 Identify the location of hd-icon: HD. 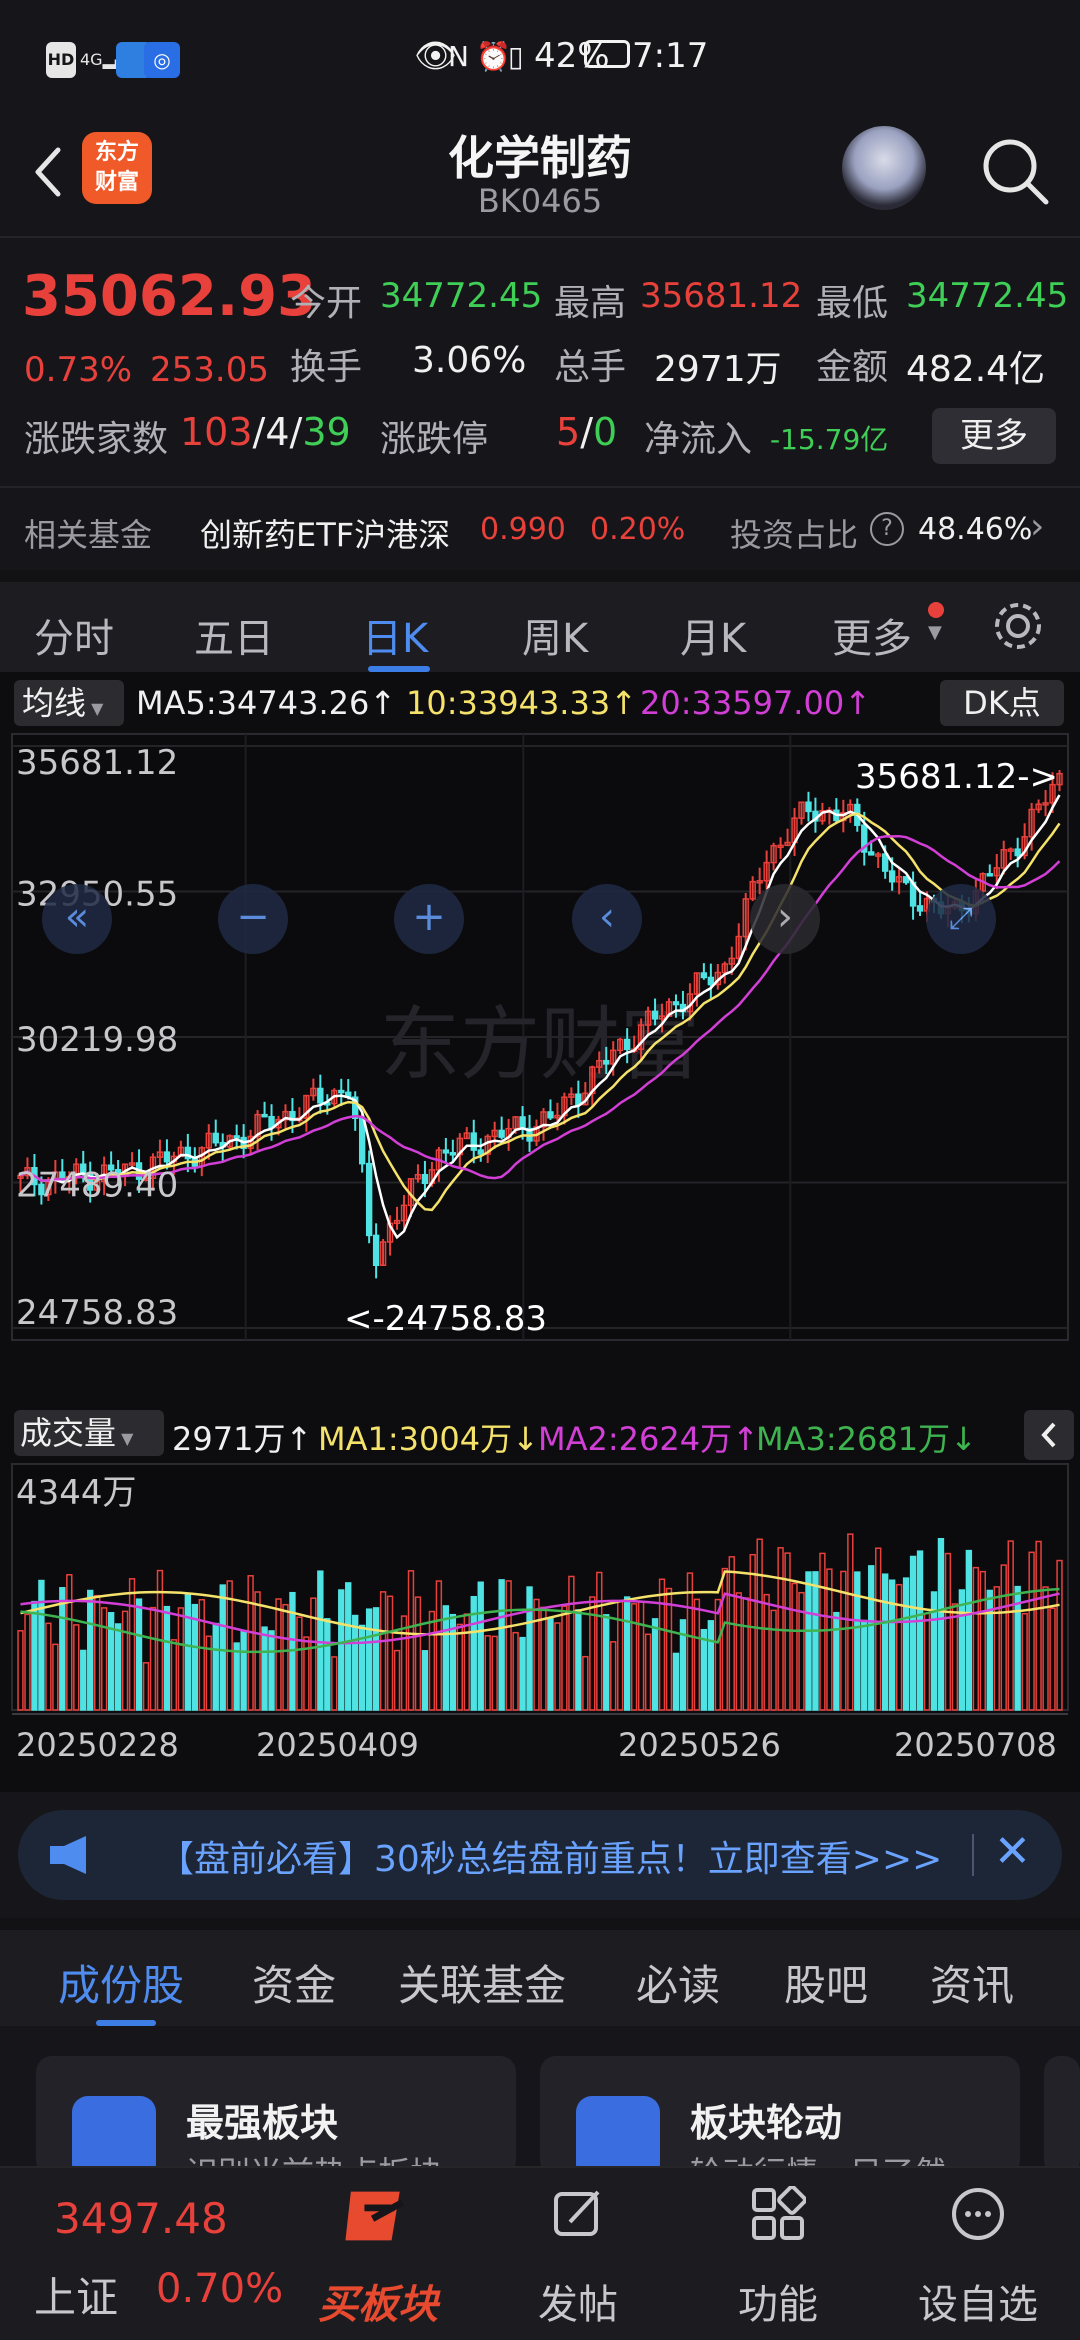
(61, 60).